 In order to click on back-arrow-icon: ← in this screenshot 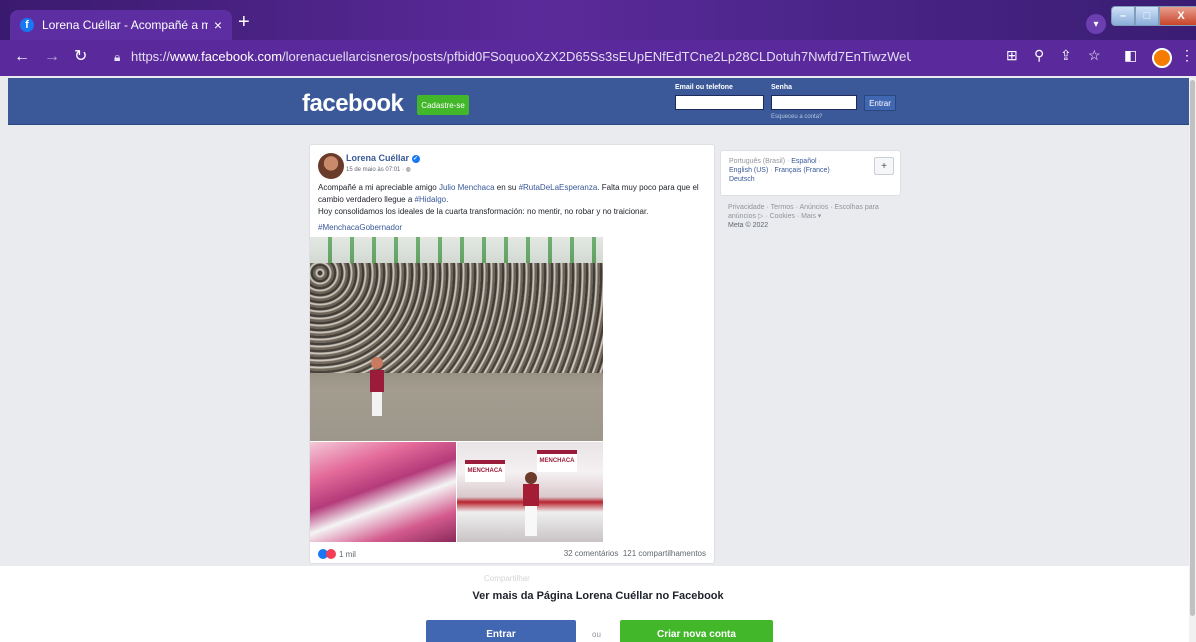, I will do `click(22, 57)`.